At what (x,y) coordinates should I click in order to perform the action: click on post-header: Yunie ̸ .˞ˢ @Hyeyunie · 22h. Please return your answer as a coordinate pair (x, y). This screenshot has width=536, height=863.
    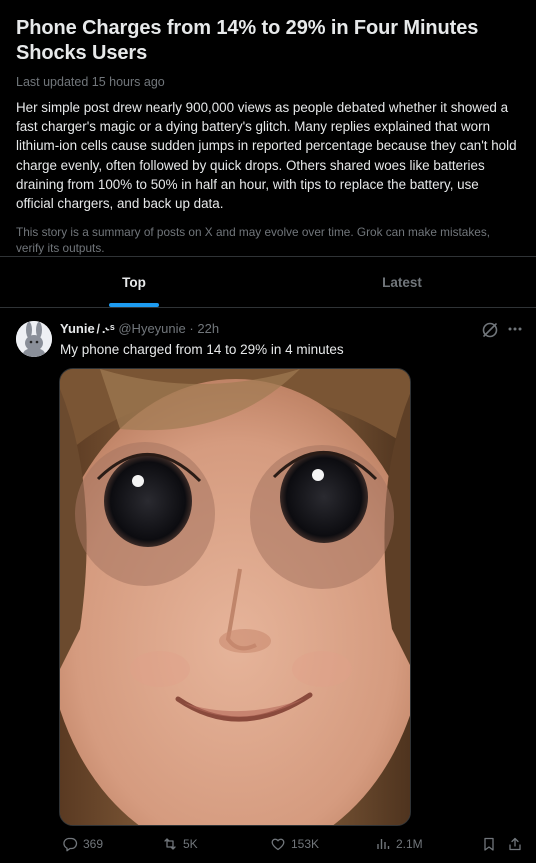
    Looking at the image, I should click on (139, 329).